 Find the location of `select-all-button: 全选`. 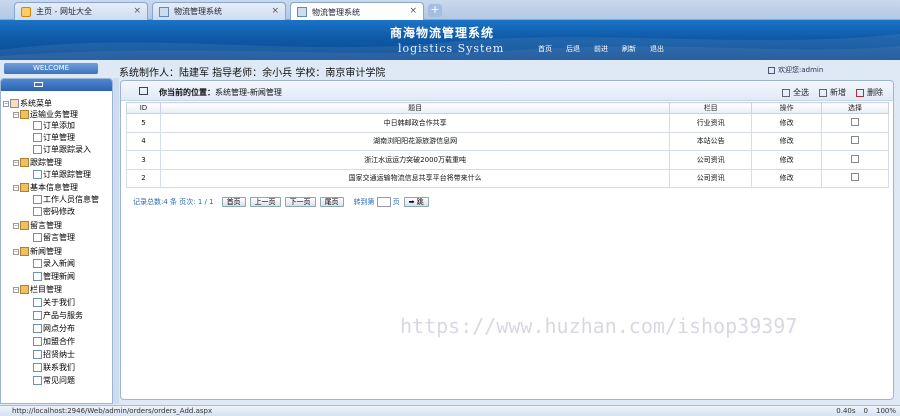

select-all-button: 全选 is located at coordinates (795, 92).